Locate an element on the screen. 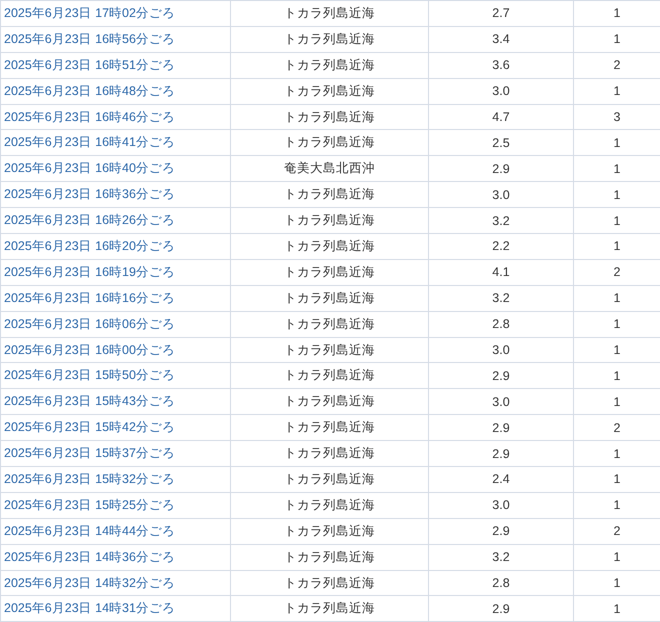 This screenshot has width=660, height=622. time-link: 2025年6月23日 16時00分ごろ is located at coordinates (89, 350).